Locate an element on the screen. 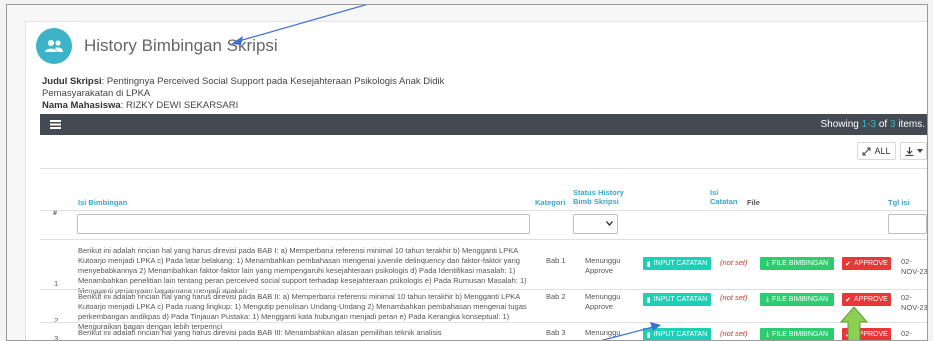  green-arrow-up-icon is located at coordinates (854, 323).